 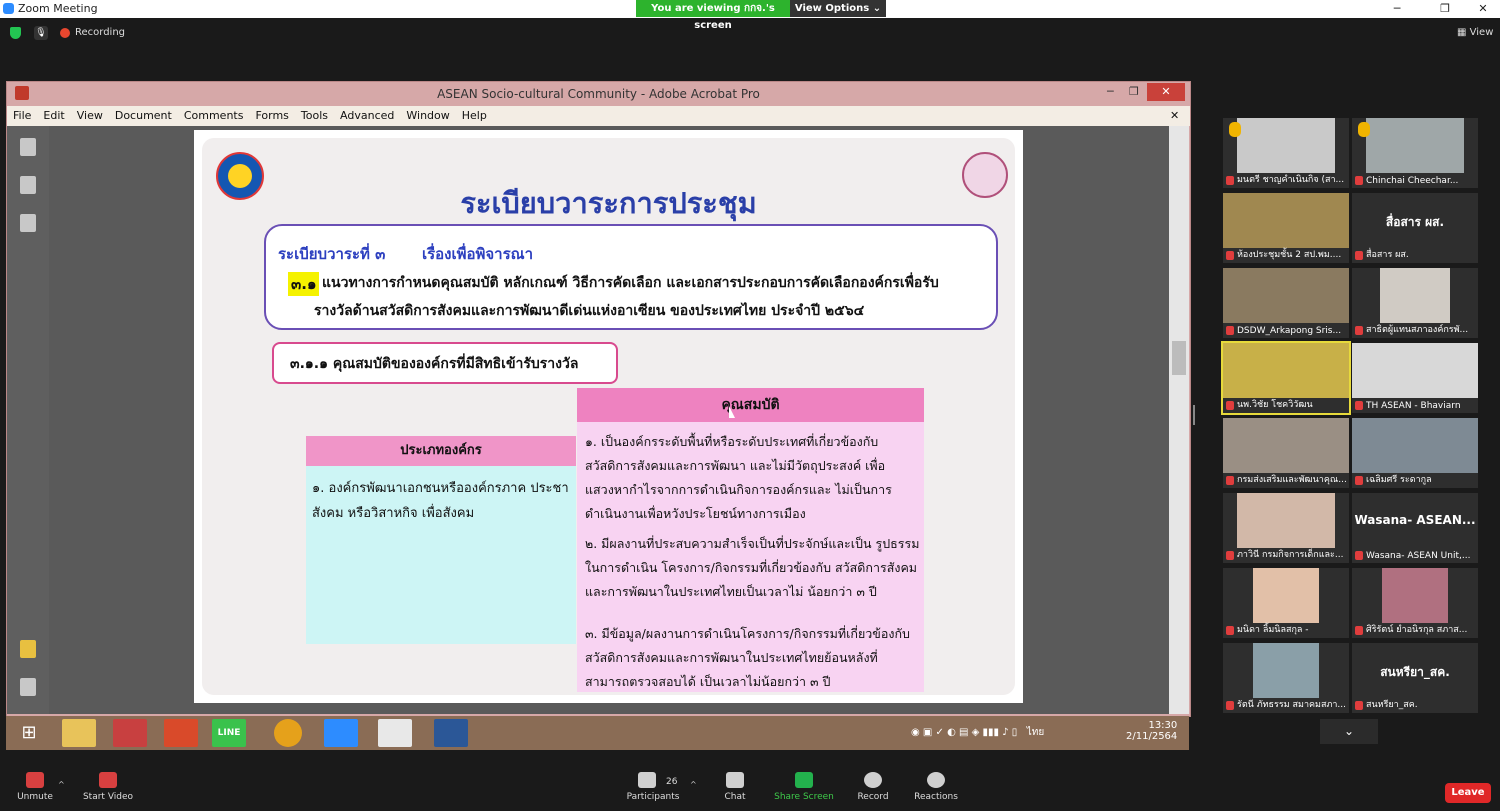 What do you see at coordinates (1286, 603) in the screenshot?
I see `participant-tile: มนิดา ลิ้มนิลสกุล -` at bounding box center [1286, 603].